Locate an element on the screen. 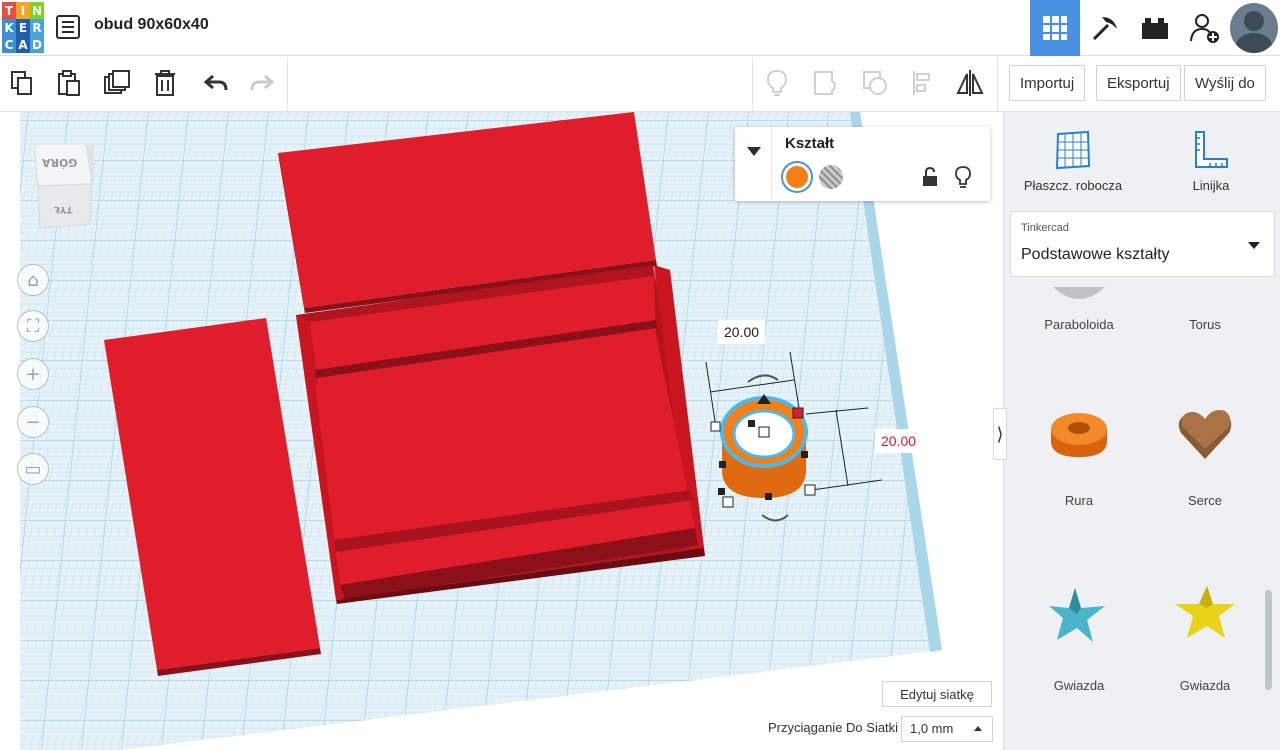 The height and width of the screenshot is (750, 1280). list-icon is located at coordinates (68, 27).